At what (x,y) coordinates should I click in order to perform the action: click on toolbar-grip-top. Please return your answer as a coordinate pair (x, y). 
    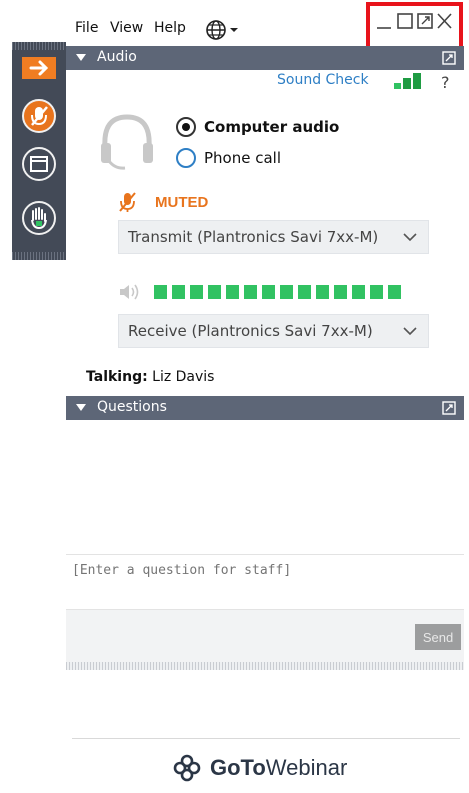
    Looking at the image, I should click on (39, 46).